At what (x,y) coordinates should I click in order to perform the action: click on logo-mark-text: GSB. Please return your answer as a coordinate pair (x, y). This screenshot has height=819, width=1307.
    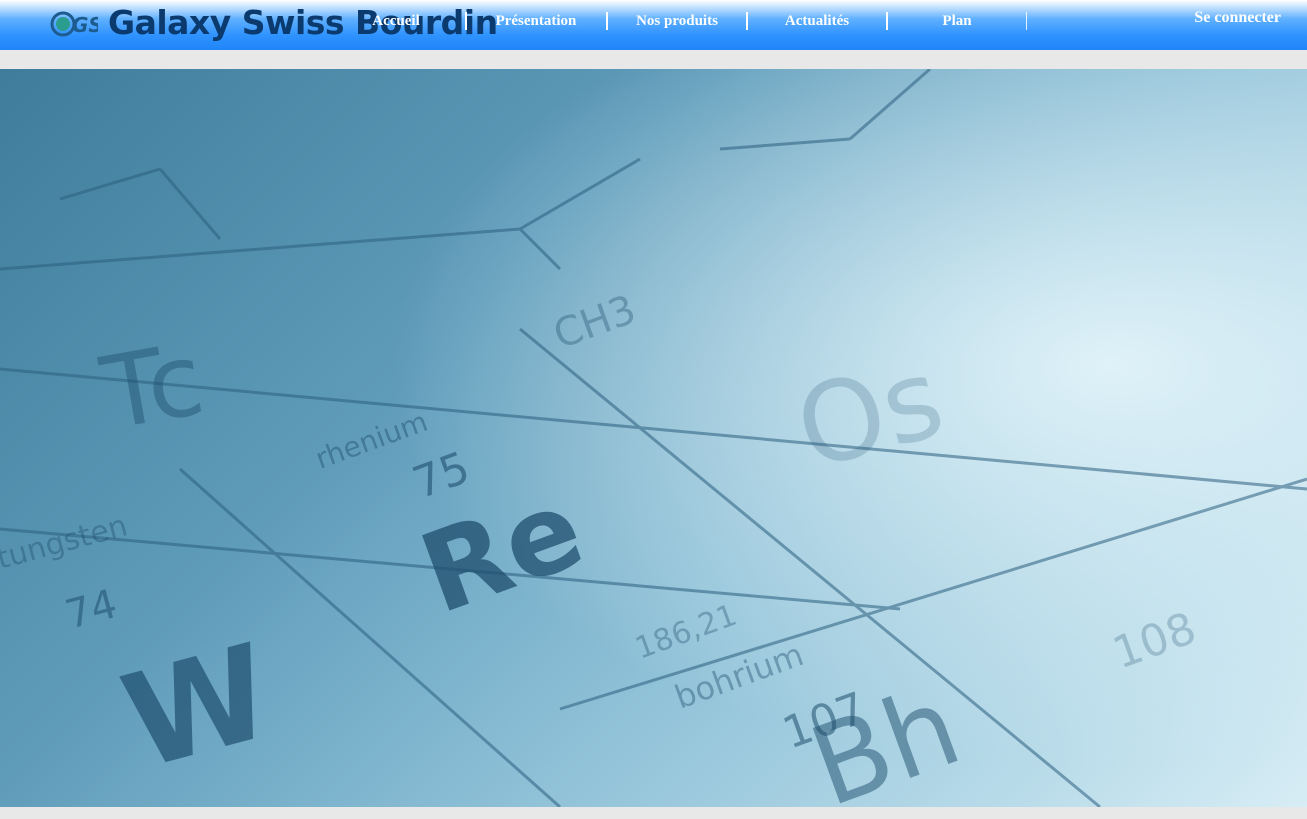
    Looking at the image, I should click on (85, 25).